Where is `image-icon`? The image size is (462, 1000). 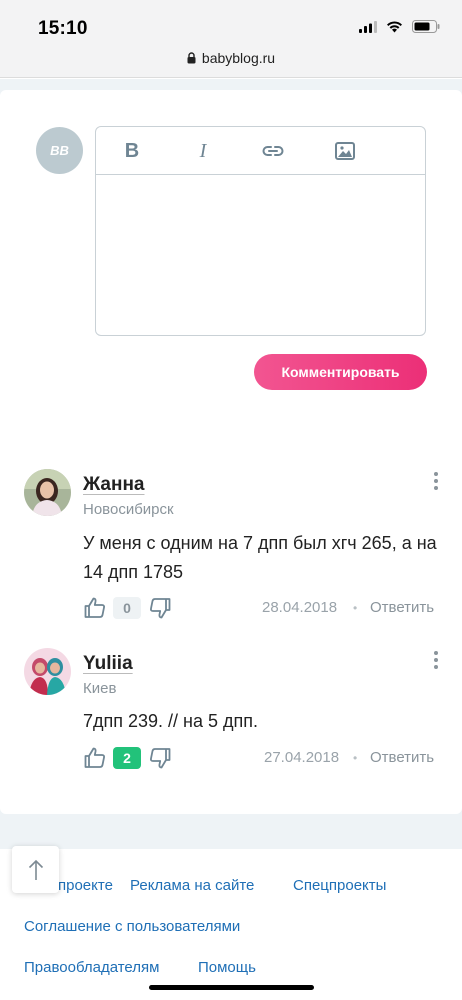 image-icon is located at coordinates (345, 151).